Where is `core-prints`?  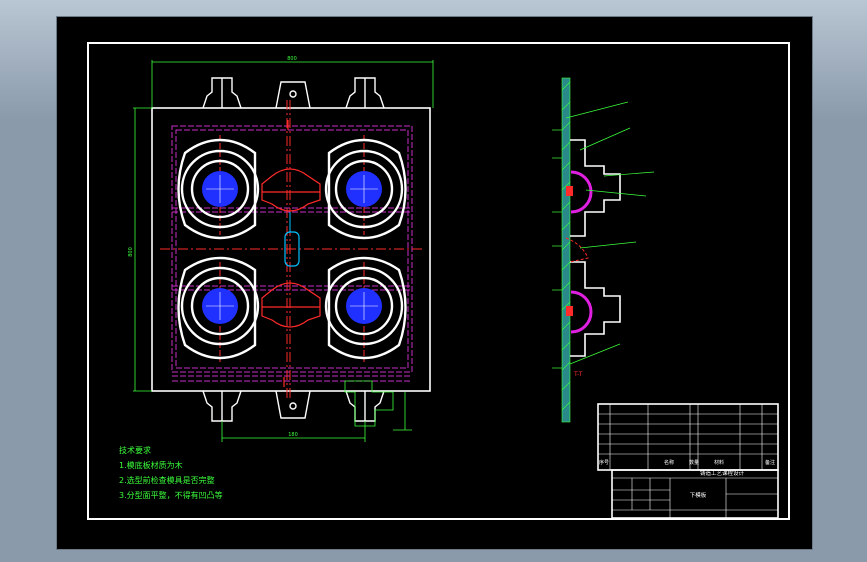 core-prints is located at coordinates (292, 247).